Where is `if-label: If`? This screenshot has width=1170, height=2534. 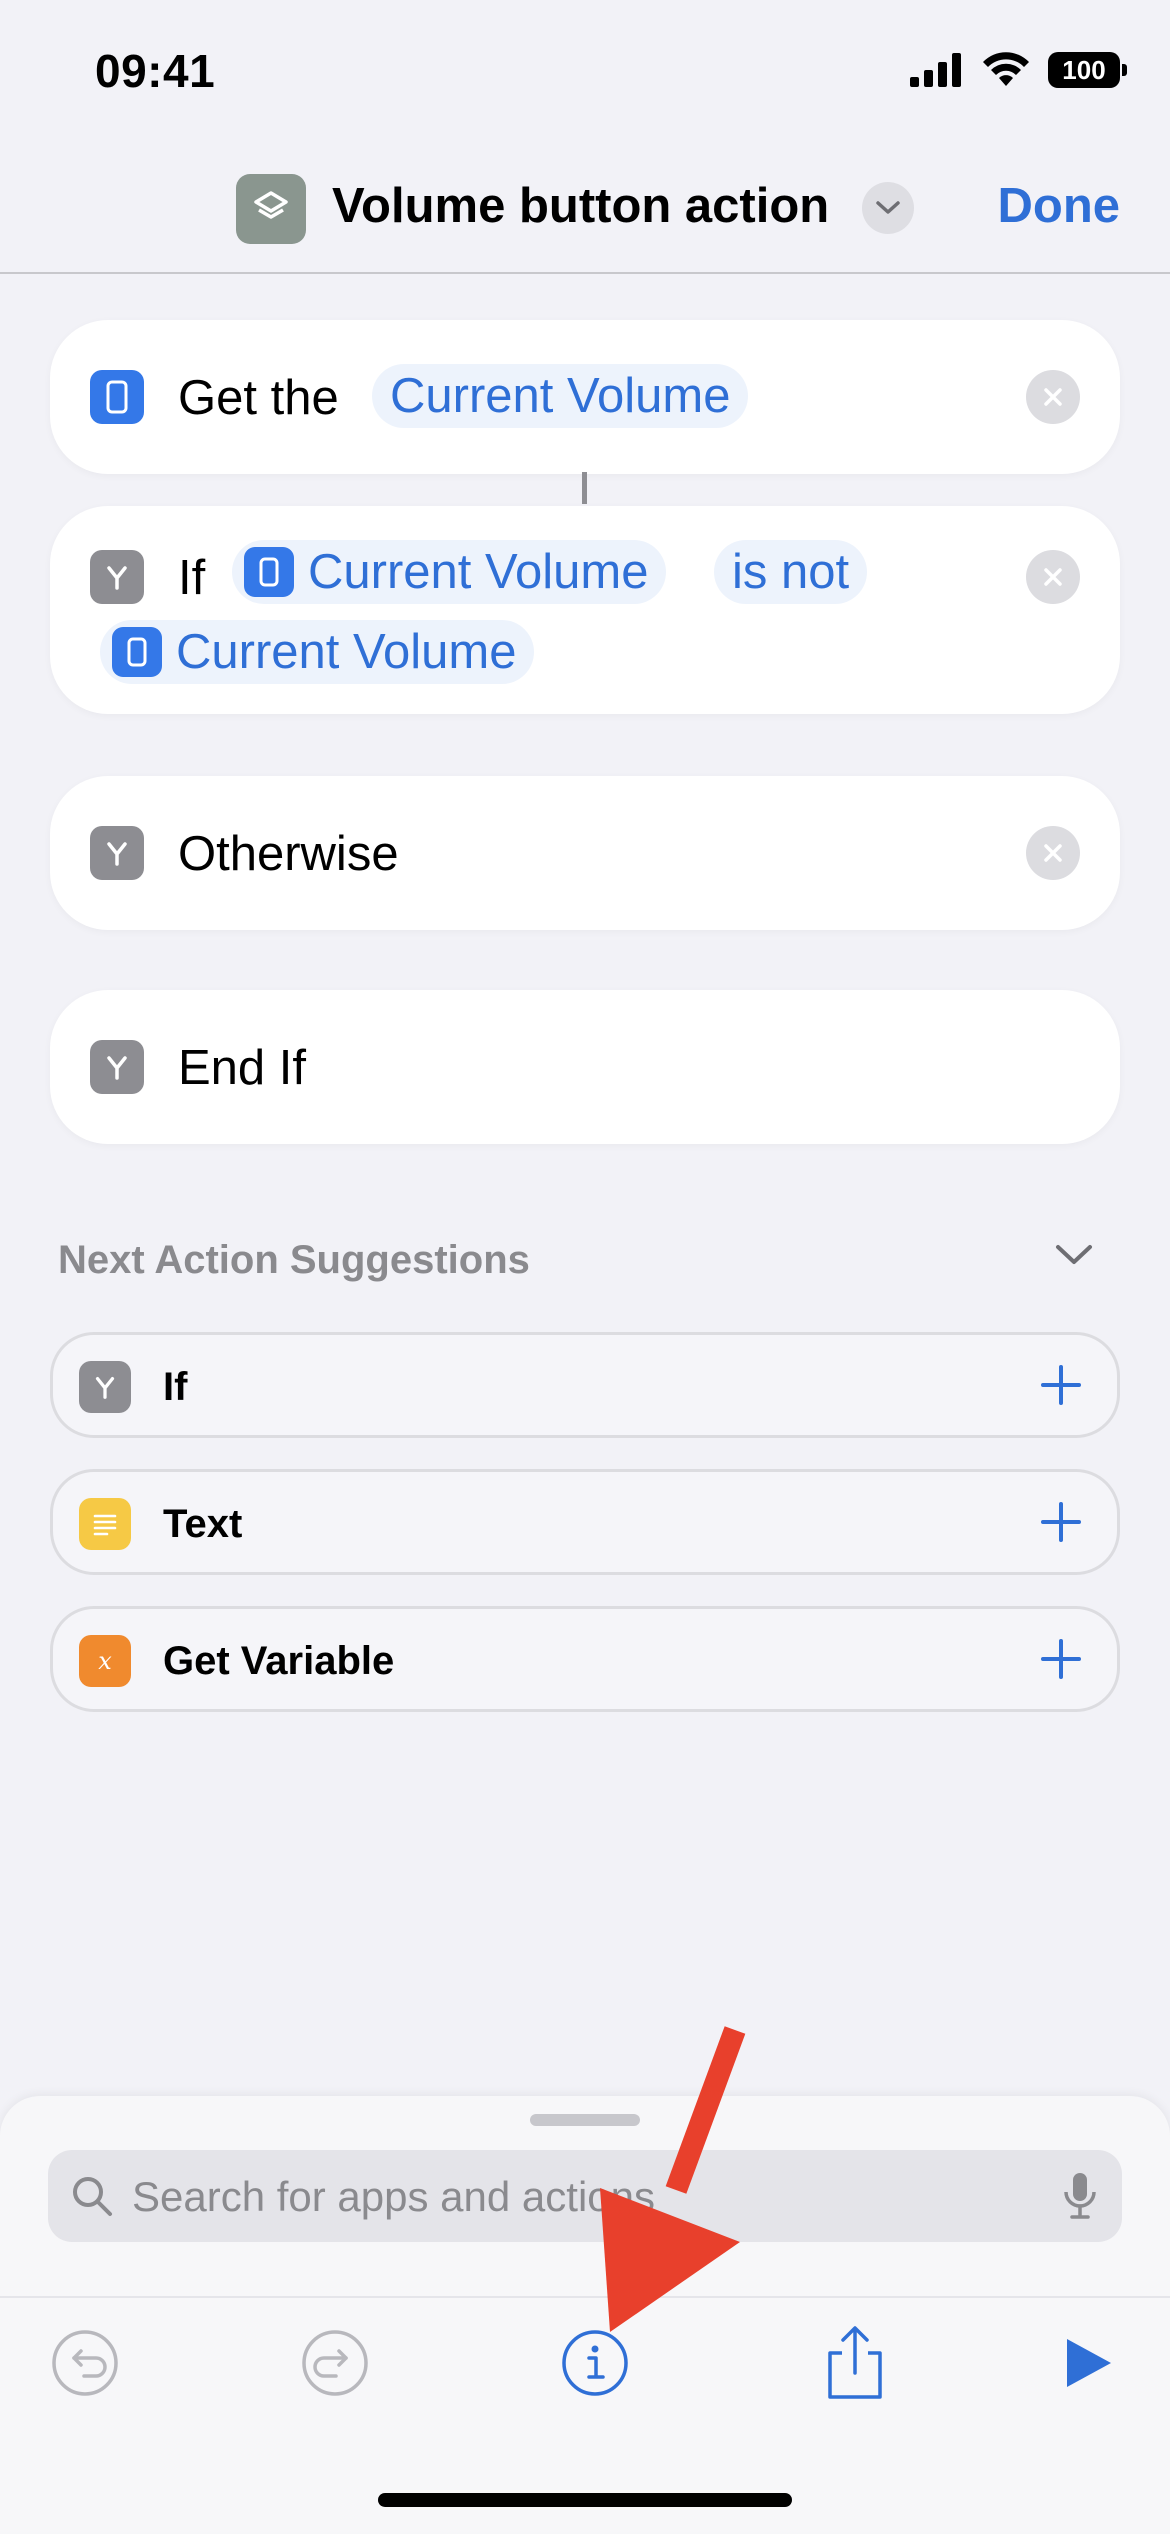 if-label: If is located at coordinates (192, 578).